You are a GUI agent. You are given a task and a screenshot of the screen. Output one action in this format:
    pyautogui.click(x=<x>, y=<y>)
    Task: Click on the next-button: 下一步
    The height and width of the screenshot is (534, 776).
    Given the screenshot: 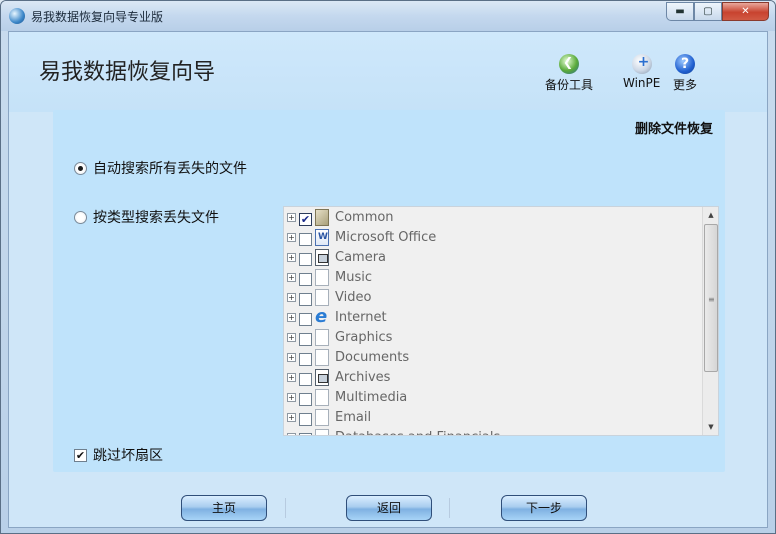 What is the action you would take?
    pyautogui.click(x=544, y=508)
    